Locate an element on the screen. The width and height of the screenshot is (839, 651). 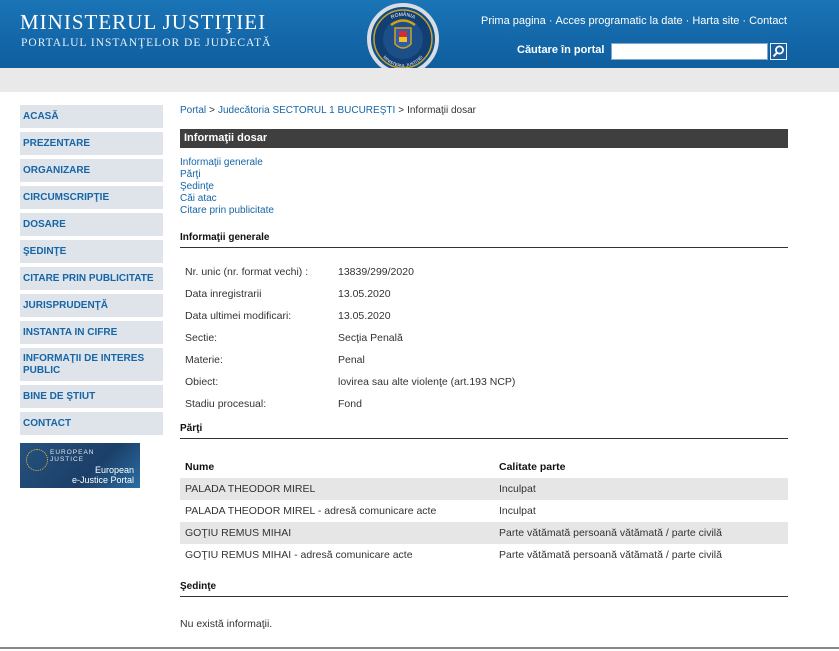
sidebar-item-acasa: ACASĂ is located at coordinates (91, 116).